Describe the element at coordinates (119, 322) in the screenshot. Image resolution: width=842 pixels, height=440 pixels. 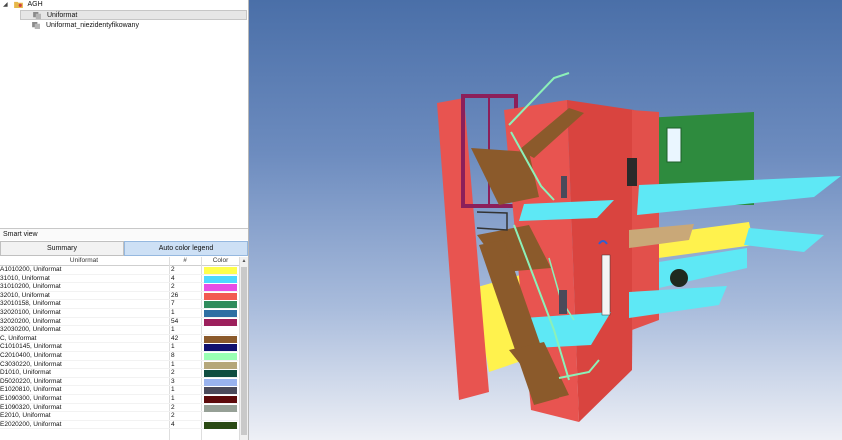
I see `table-row: 32020200, Uniformat 54` at that location.